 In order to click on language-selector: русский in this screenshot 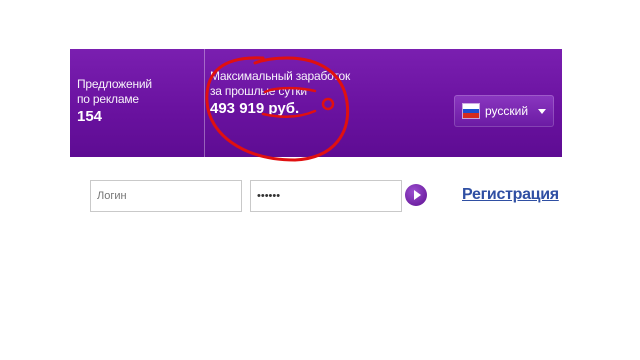, I will do `click(504, 111)`.